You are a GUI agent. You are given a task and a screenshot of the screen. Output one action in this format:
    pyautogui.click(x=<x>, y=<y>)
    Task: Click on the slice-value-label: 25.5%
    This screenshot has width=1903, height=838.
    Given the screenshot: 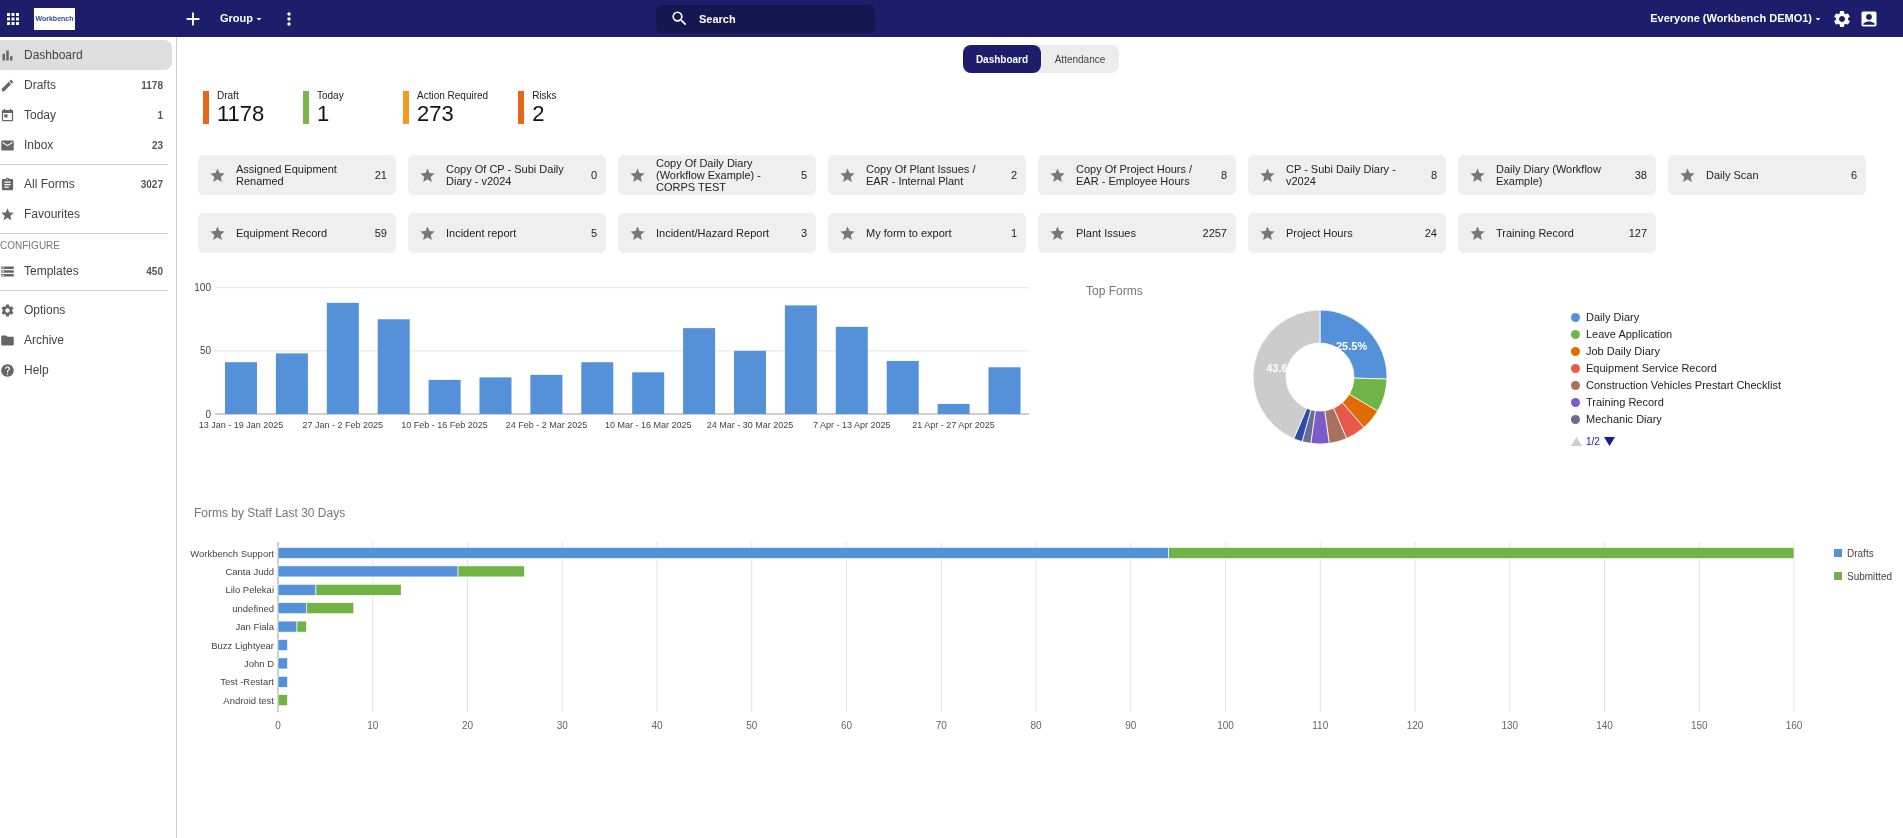 What is the action you would take?
    pyautogui.click(x=1352, y=346)
    